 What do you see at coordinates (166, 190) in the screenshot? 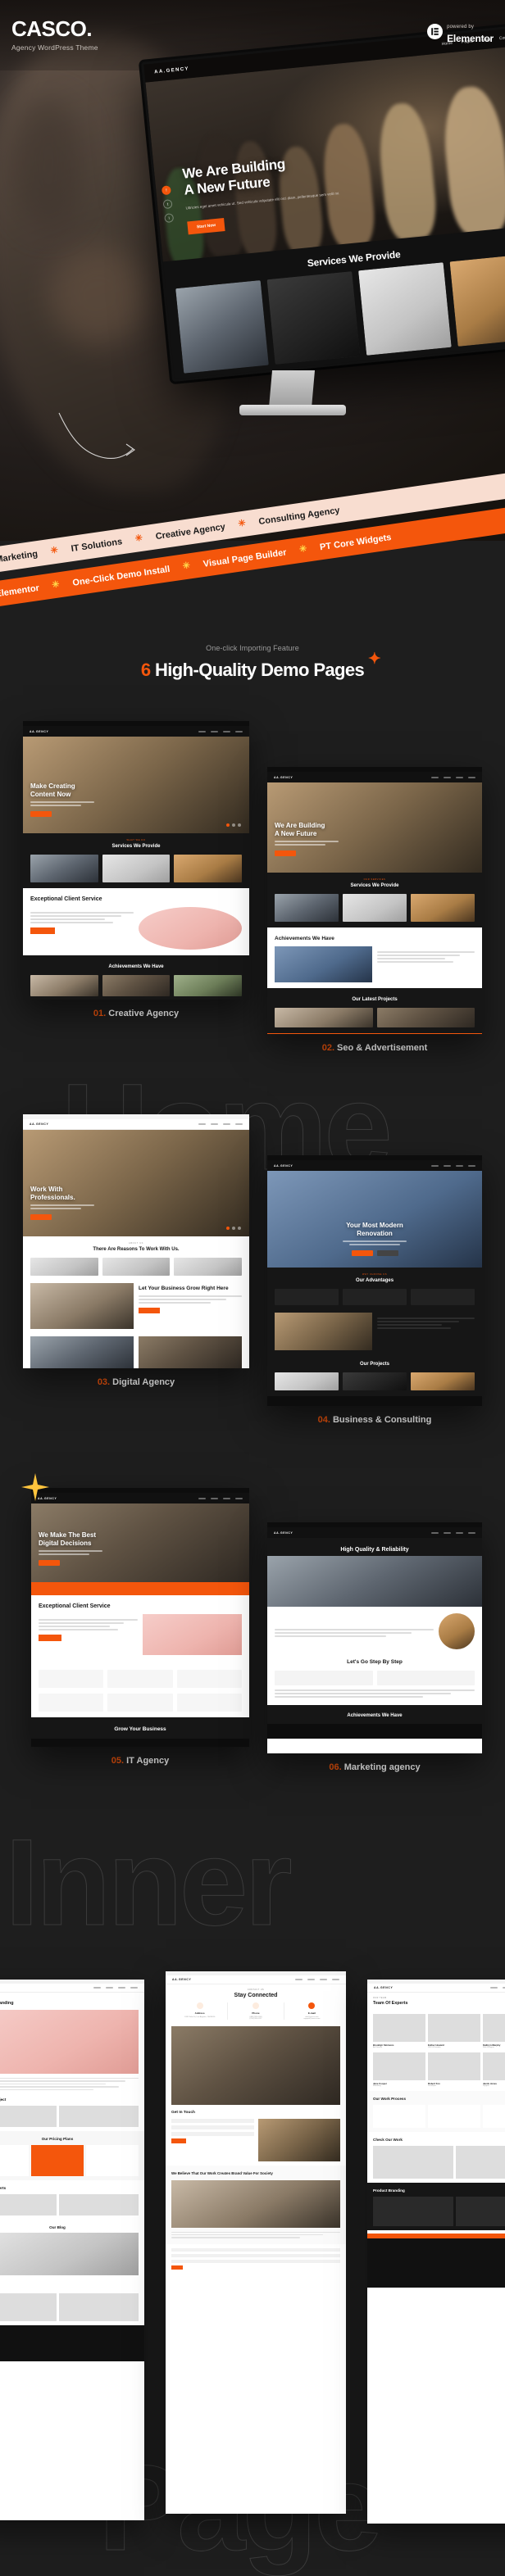
I see `facebook-icon: f` at bounding box center [166, 190].